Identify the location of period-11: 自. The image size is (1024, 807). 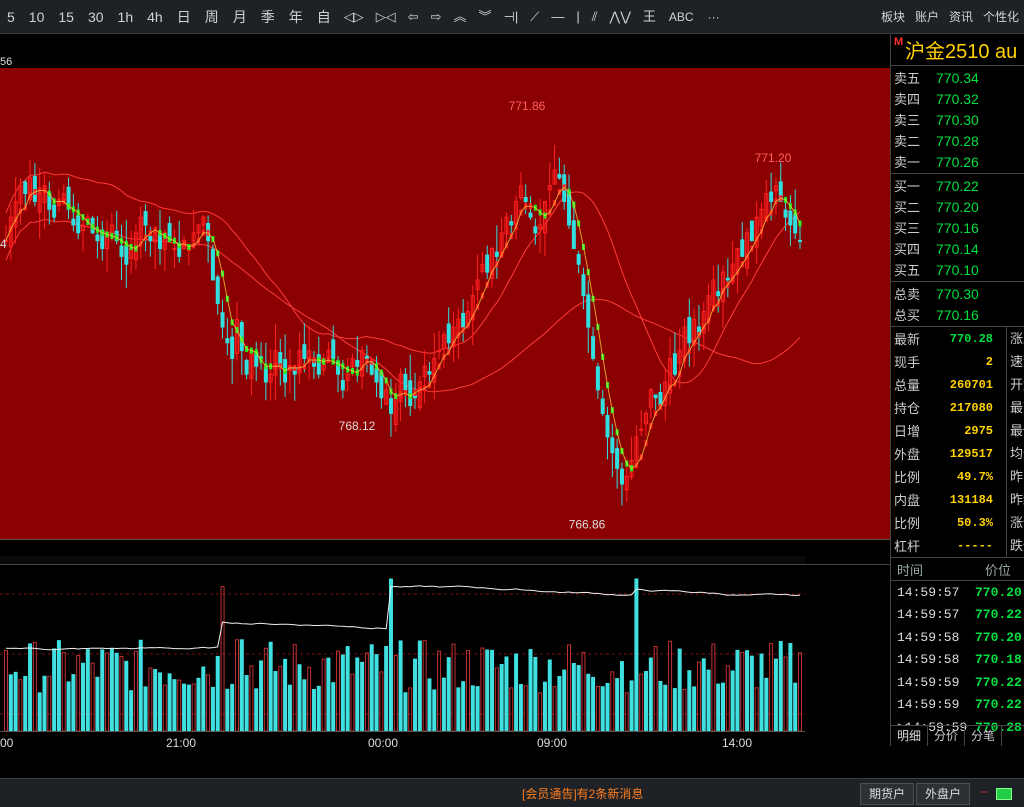
(324, 17).